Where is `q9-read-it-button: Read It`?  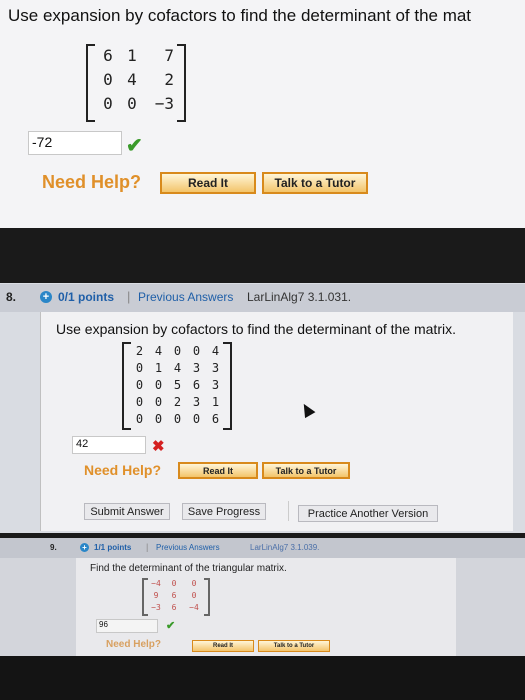 q9-read-it-button: Read It is located at coordinates (223, 646).